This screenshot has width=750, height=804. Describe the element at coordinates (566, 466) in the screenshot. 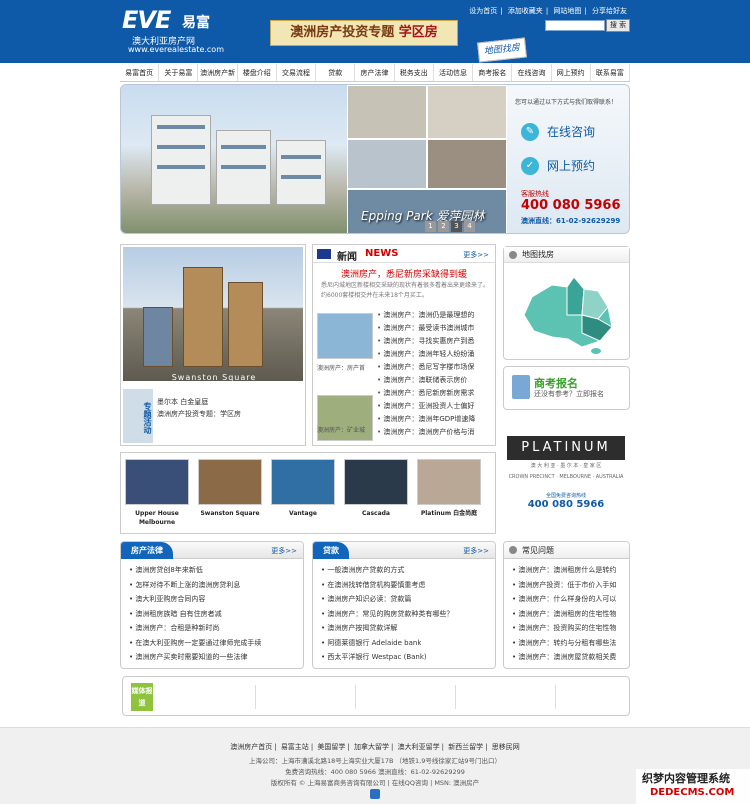

I see `platinum-subtitle: 澳 大 利 亚 · 墨 尔 本 · 皇 家 区` at that location.